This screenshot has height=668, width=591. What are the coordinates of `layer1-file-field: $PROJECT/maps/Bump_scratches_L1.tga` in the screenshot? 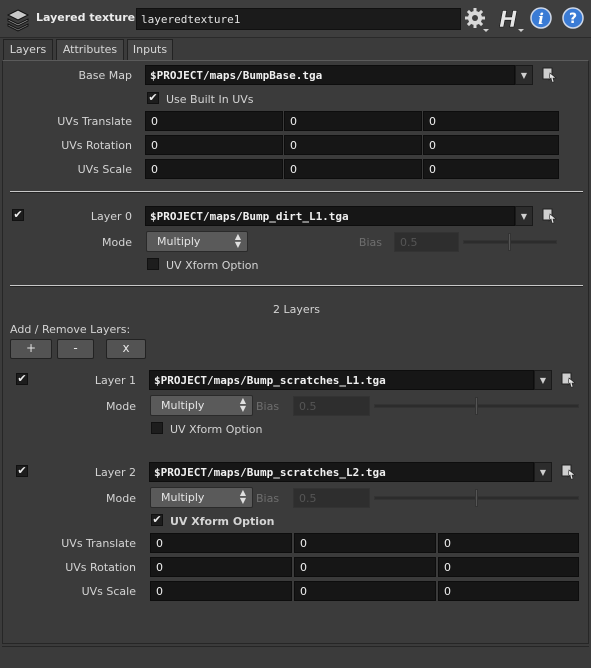 It's located at (341, 380).